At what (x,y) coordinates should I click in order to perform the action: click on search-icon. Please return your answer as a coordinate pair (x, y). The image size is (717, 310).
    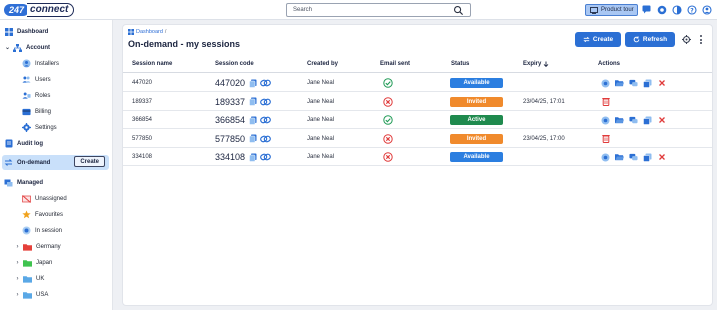
    Looking at the image, I should click on (458, 10).